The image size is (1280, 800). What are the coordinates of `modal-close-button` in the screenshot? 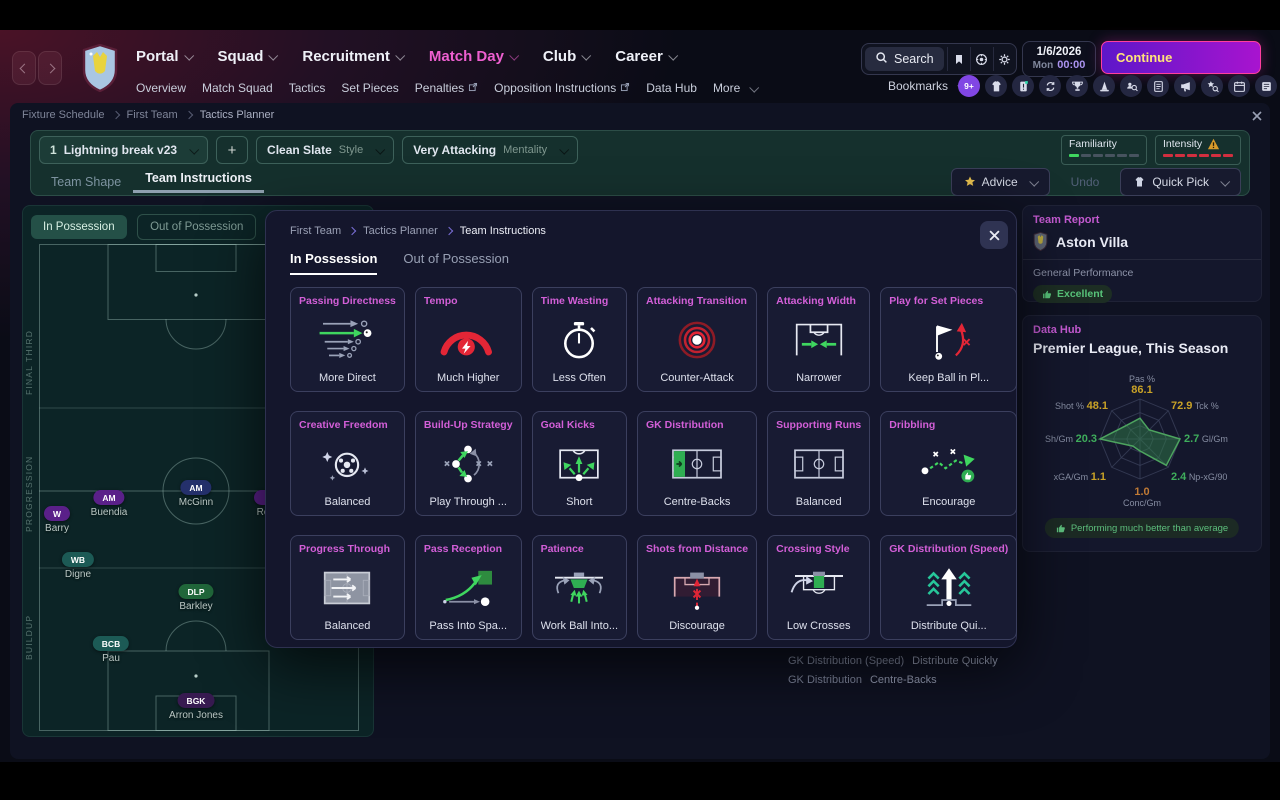 It's located at (994, 235).